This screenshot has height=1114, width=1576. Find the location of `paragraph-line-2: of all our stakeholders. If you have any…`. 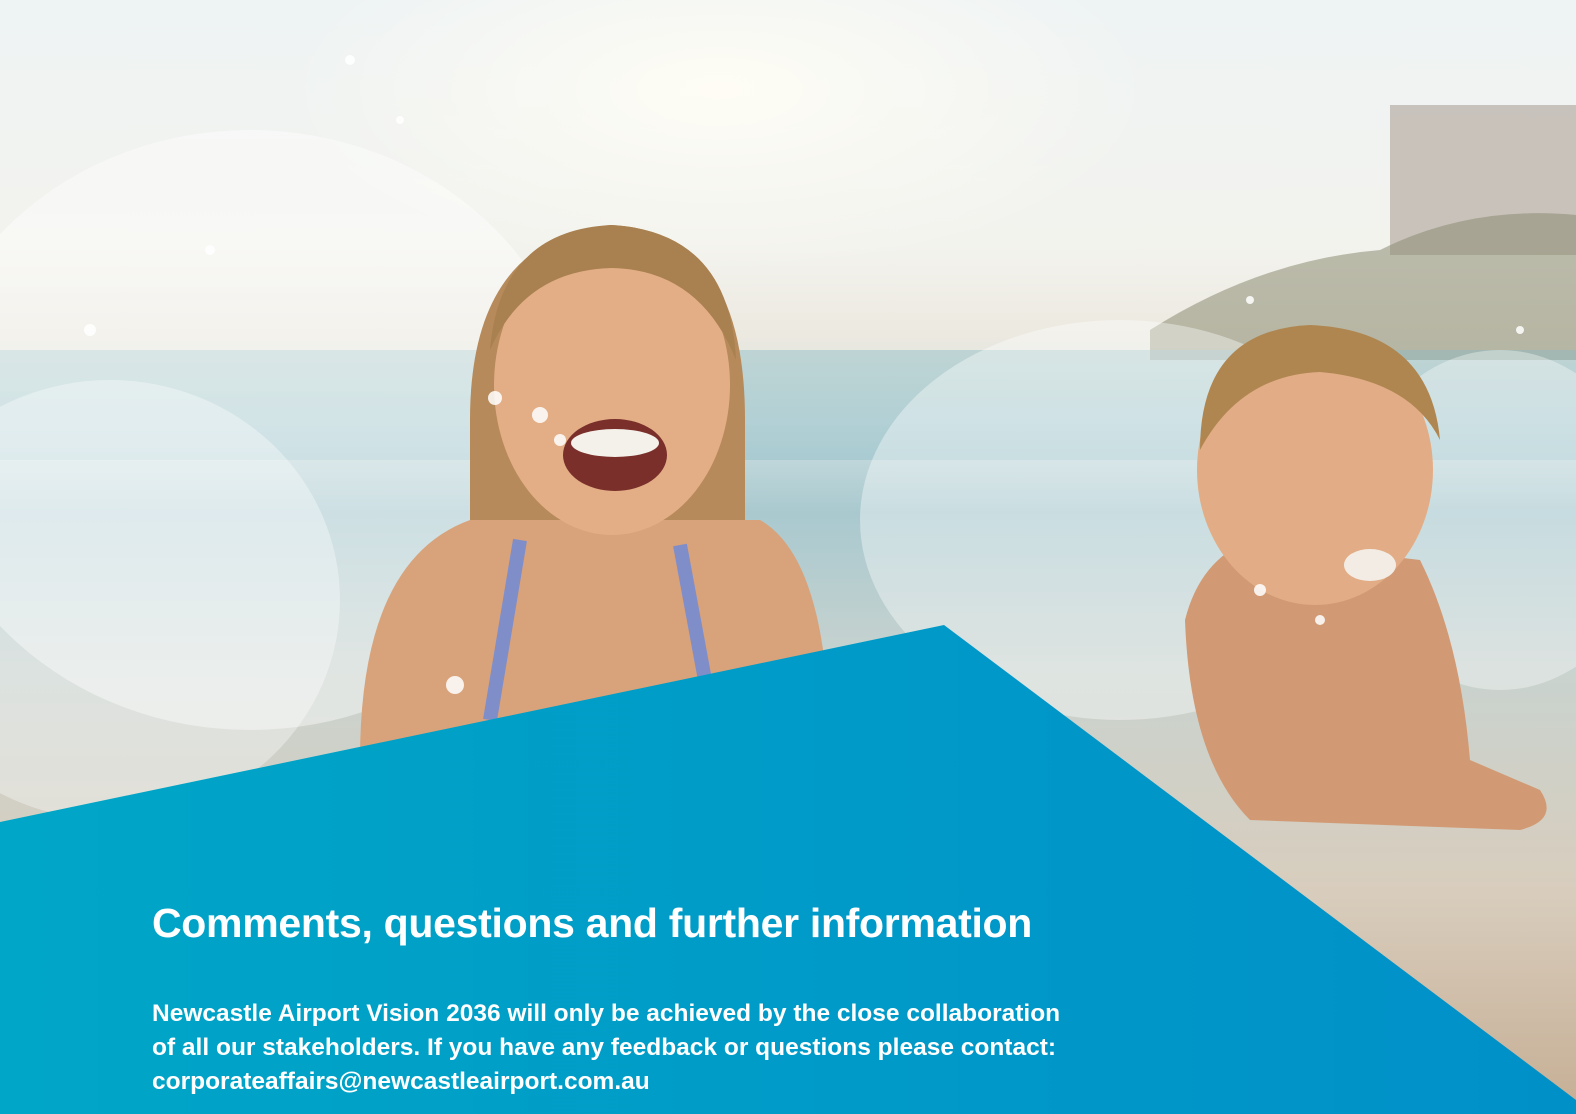

paragraph-line-2: of all our stakeholders. If you have any… is located at coordinates (604, 1047).